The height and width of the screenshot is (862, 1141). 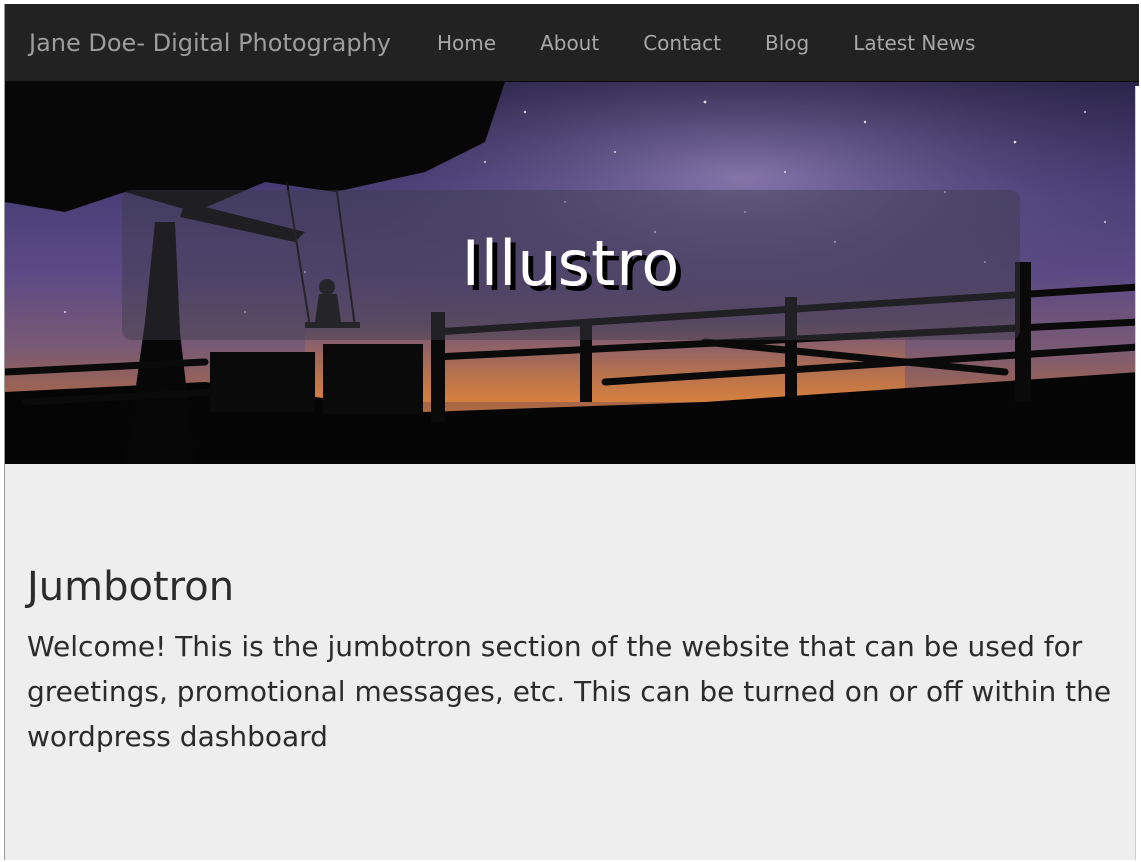 I want to click on nav-link-about: About, so click(x=569, y=43).